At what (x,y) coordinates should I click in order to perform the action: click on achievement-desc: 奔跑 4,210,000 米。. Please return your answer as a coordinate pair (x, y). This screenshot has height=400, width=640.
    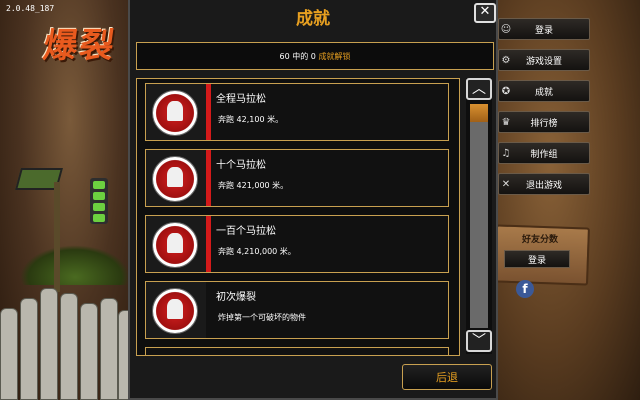
    Looking at the image, I should click on (257, 251).